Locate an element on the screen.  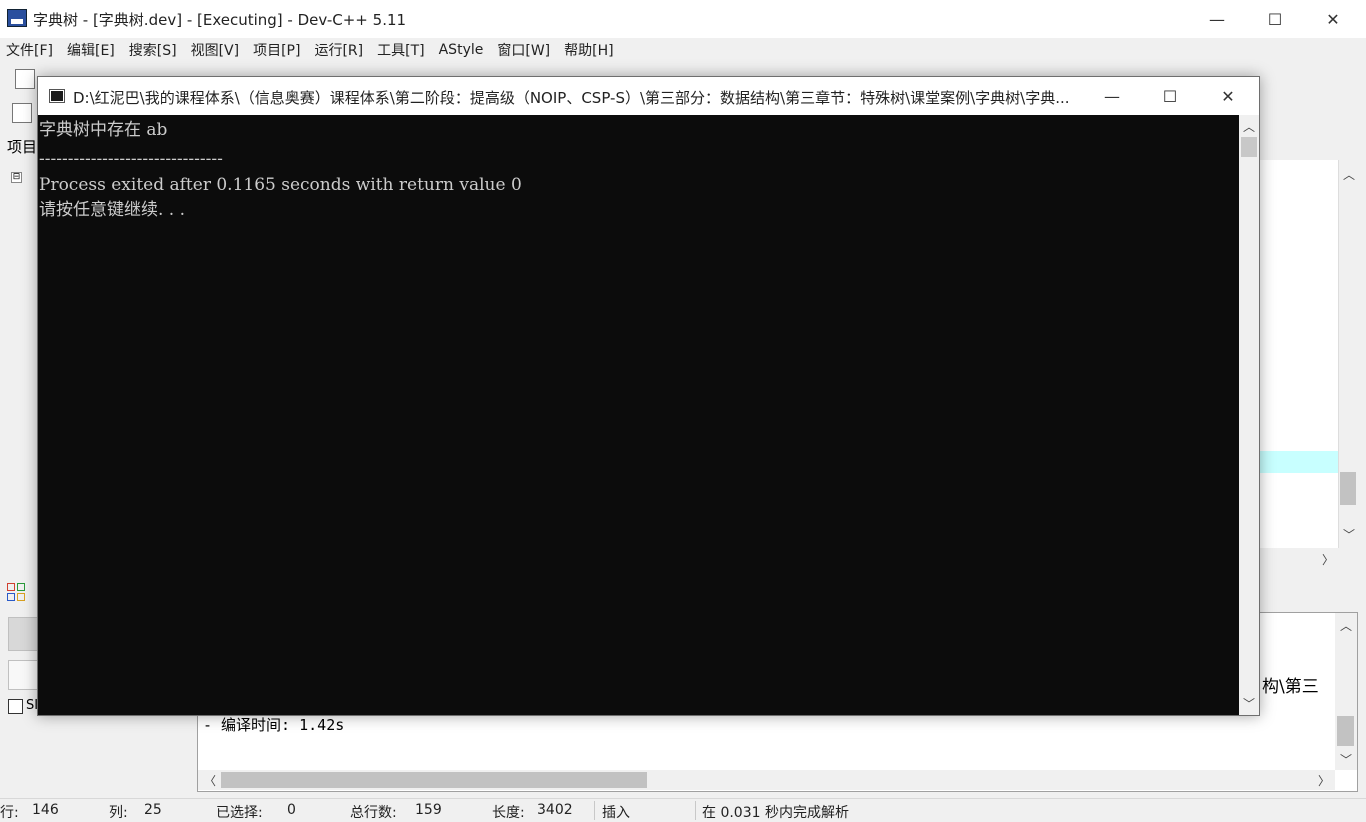
col-value: 25 is located at coordinates (153, 810).